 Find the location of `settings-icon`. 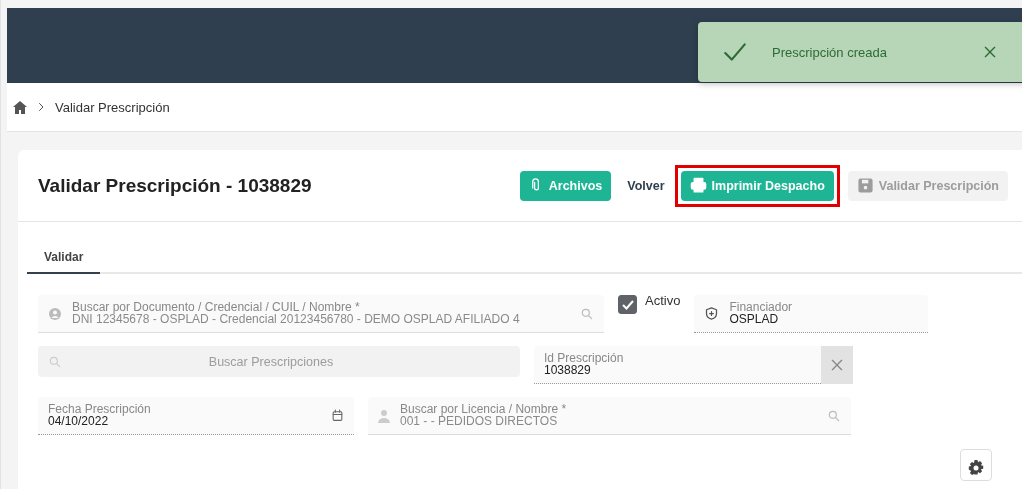

settings-icon is located at coordinates (976, 468).